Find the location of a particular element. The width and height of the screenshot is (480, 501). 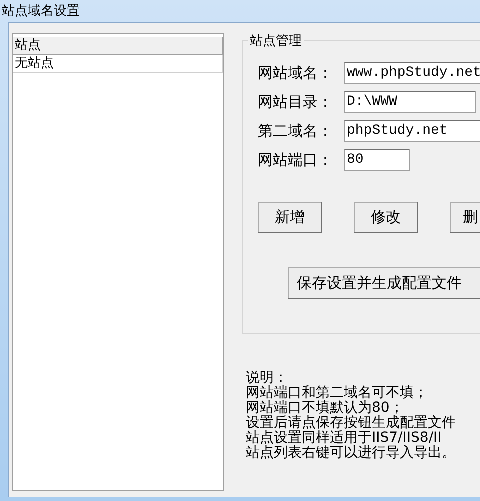

save-button: 保存设置并生成配置文件 is located at coordinates (384, 283).